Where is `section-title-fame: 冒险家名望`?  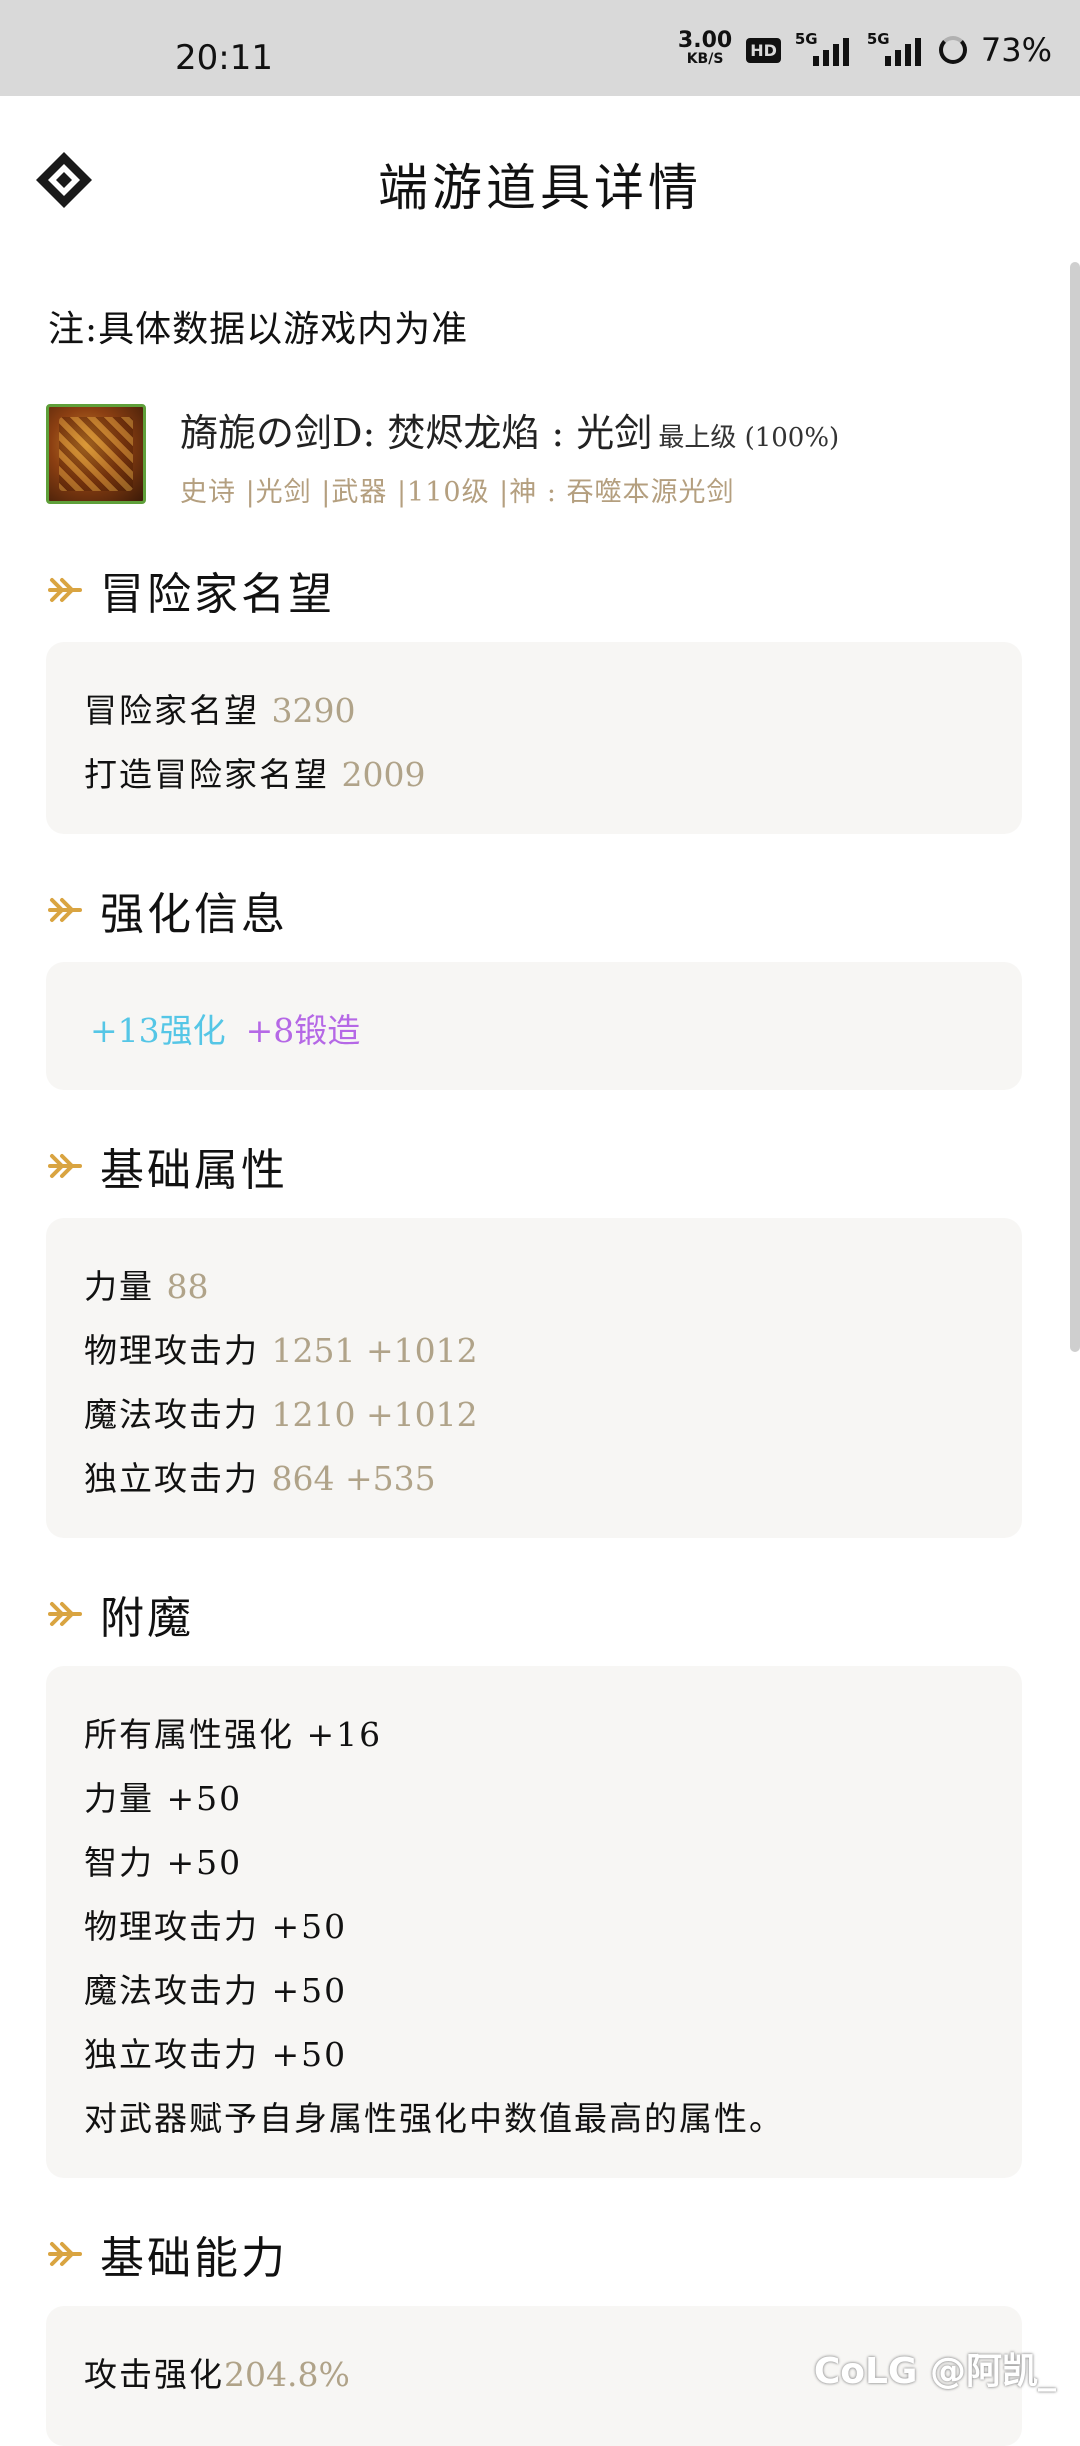 section-title-fame: 冒险家名望 is located at coordinates (190, 590).